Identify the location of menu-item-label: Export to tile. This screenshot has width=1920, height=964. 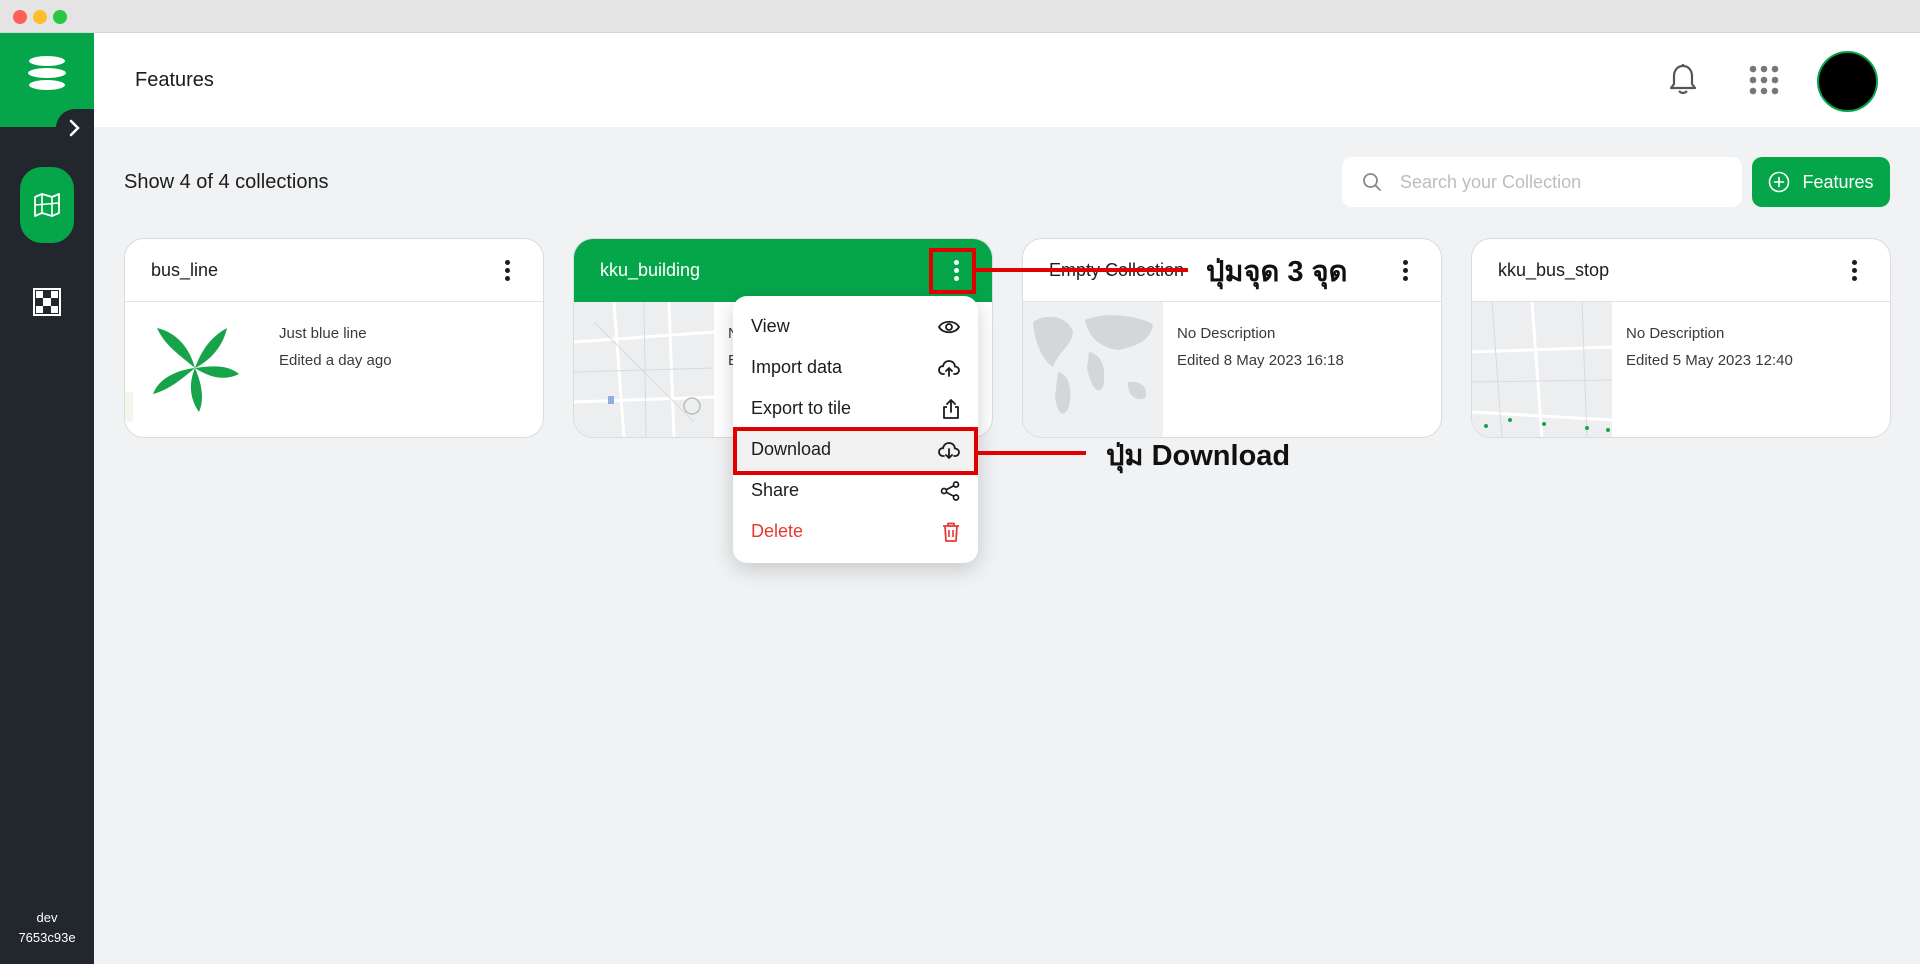
(801, 408).